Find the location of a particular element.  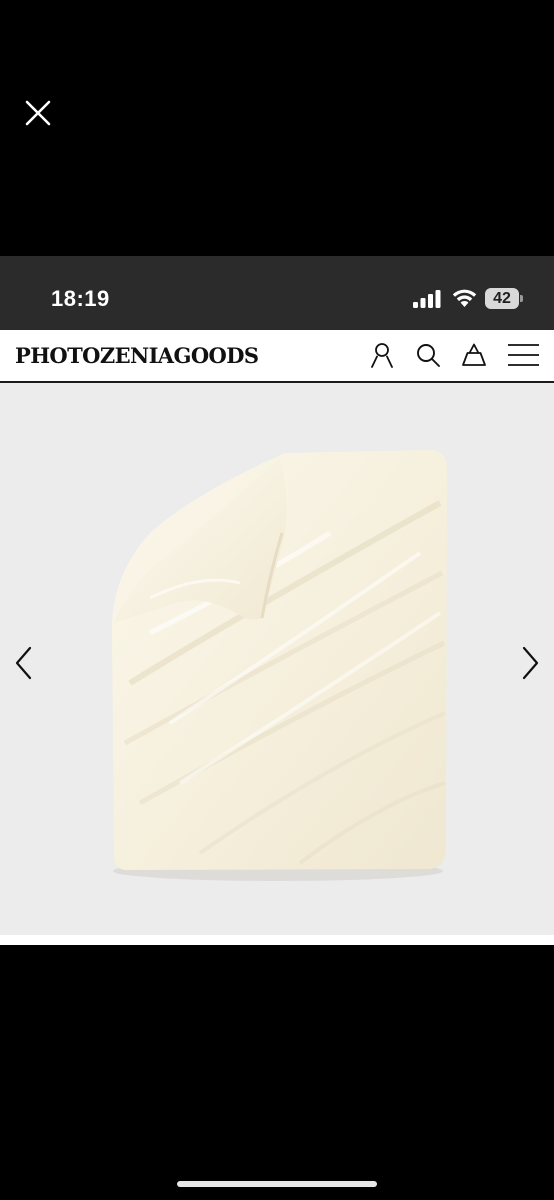

chevron-right-icon is located at coordinates (530, 663).